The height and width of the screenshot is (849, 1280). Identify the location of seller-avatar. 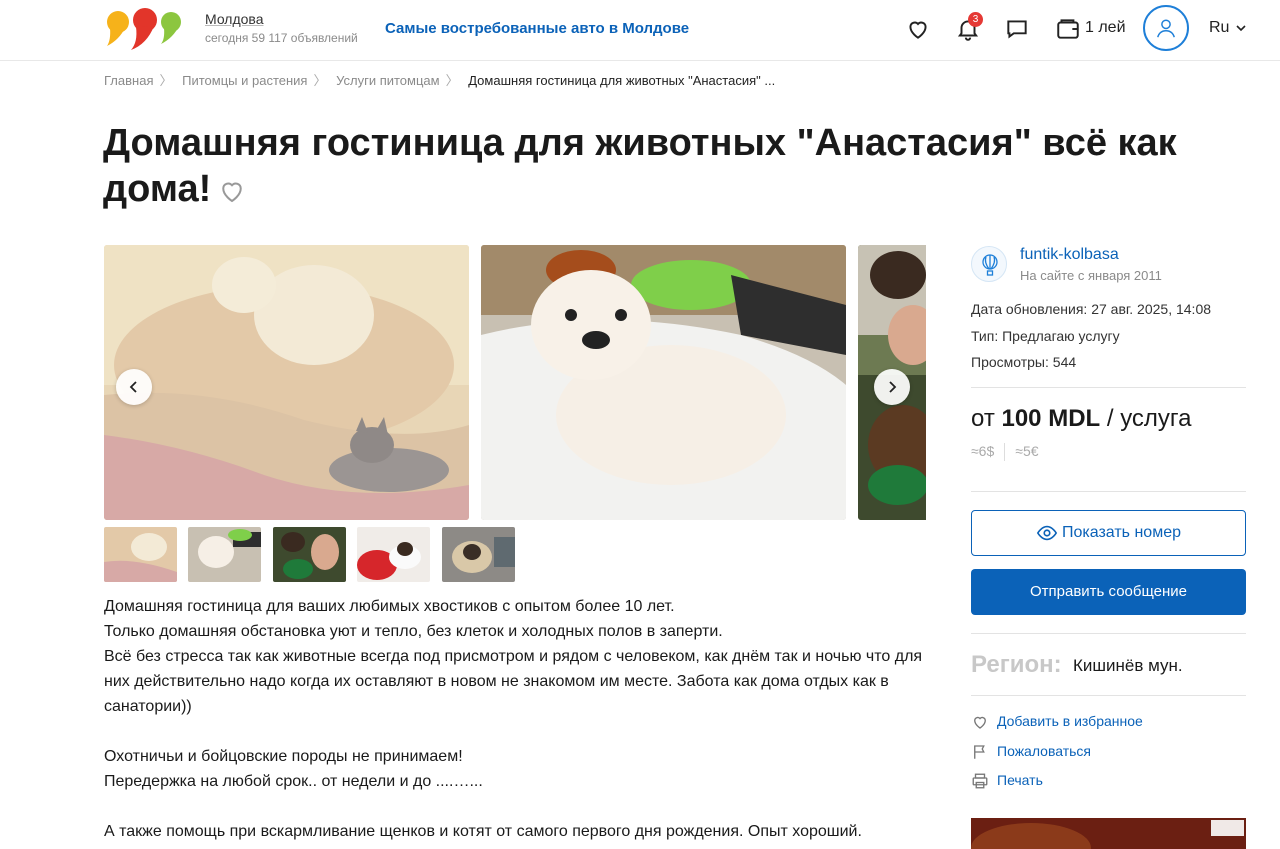
(989, 264).